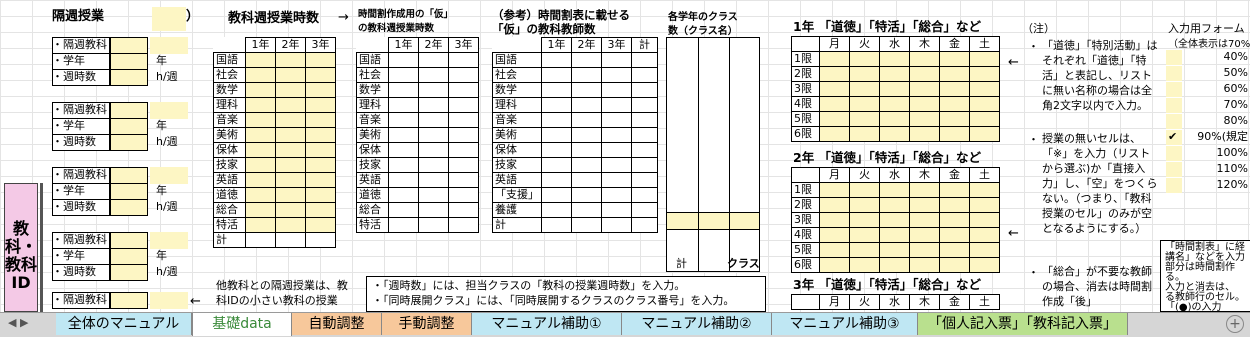 The width and height of the screenshot is (1250, 337). What do you see at coordinates (1216, 169) in the screenshot?
I see `zoom-level: 110%` at bounding box center [1216, 169].